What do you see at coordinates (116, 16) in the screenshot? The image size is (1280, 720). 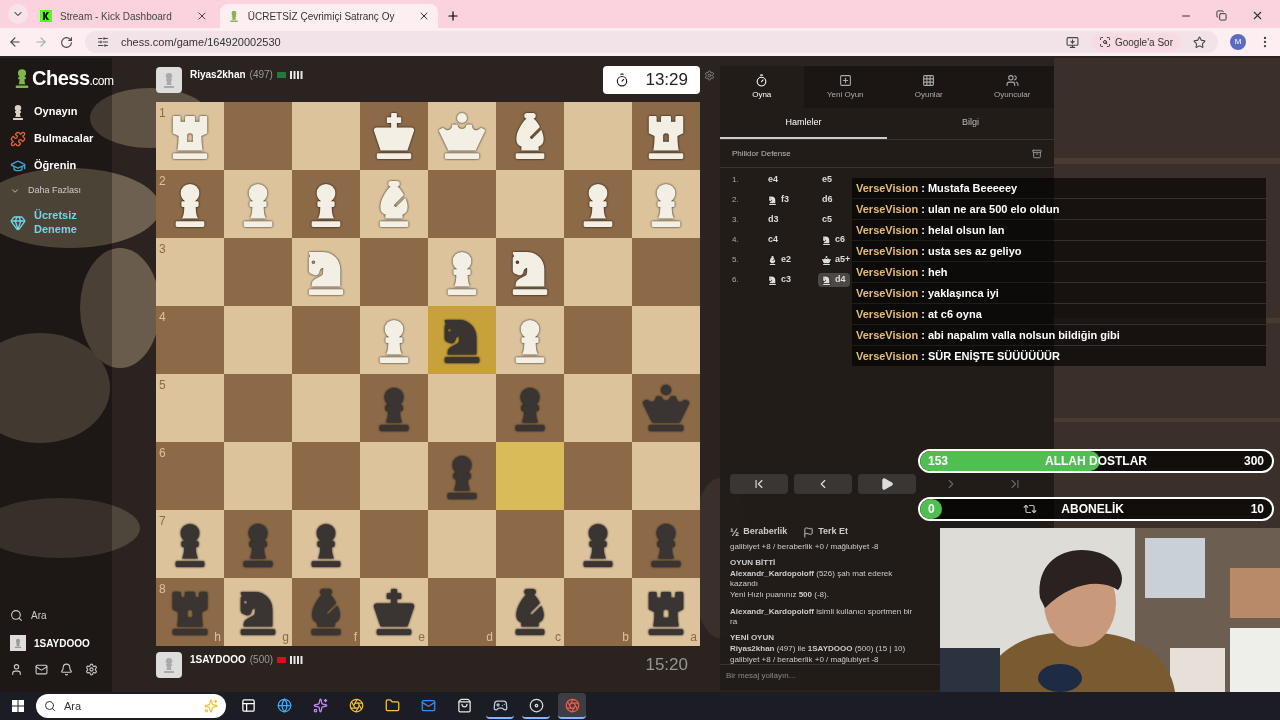 I see `tab-title: Stream - Kick Dashboard` at bounding box center [116, 16].